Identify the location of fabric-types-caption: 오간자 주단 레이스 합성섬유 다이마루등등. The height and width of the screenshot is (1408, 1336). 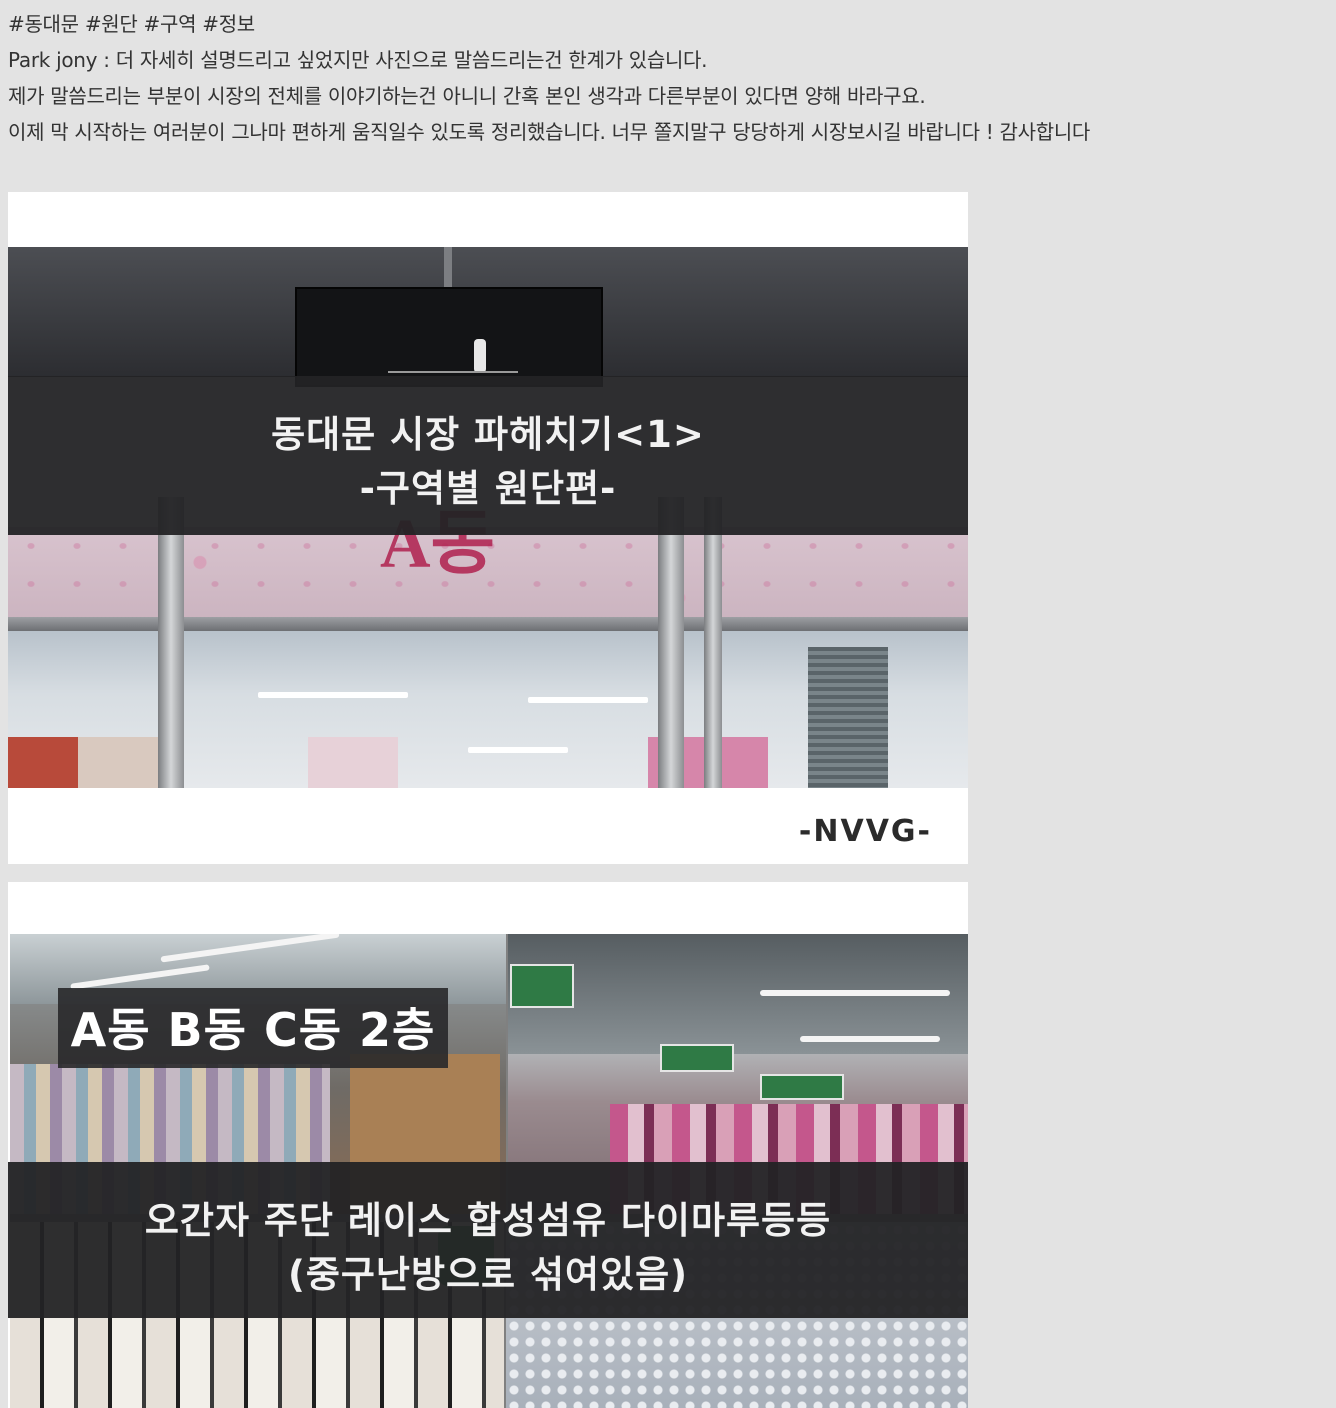
(488, 1220).